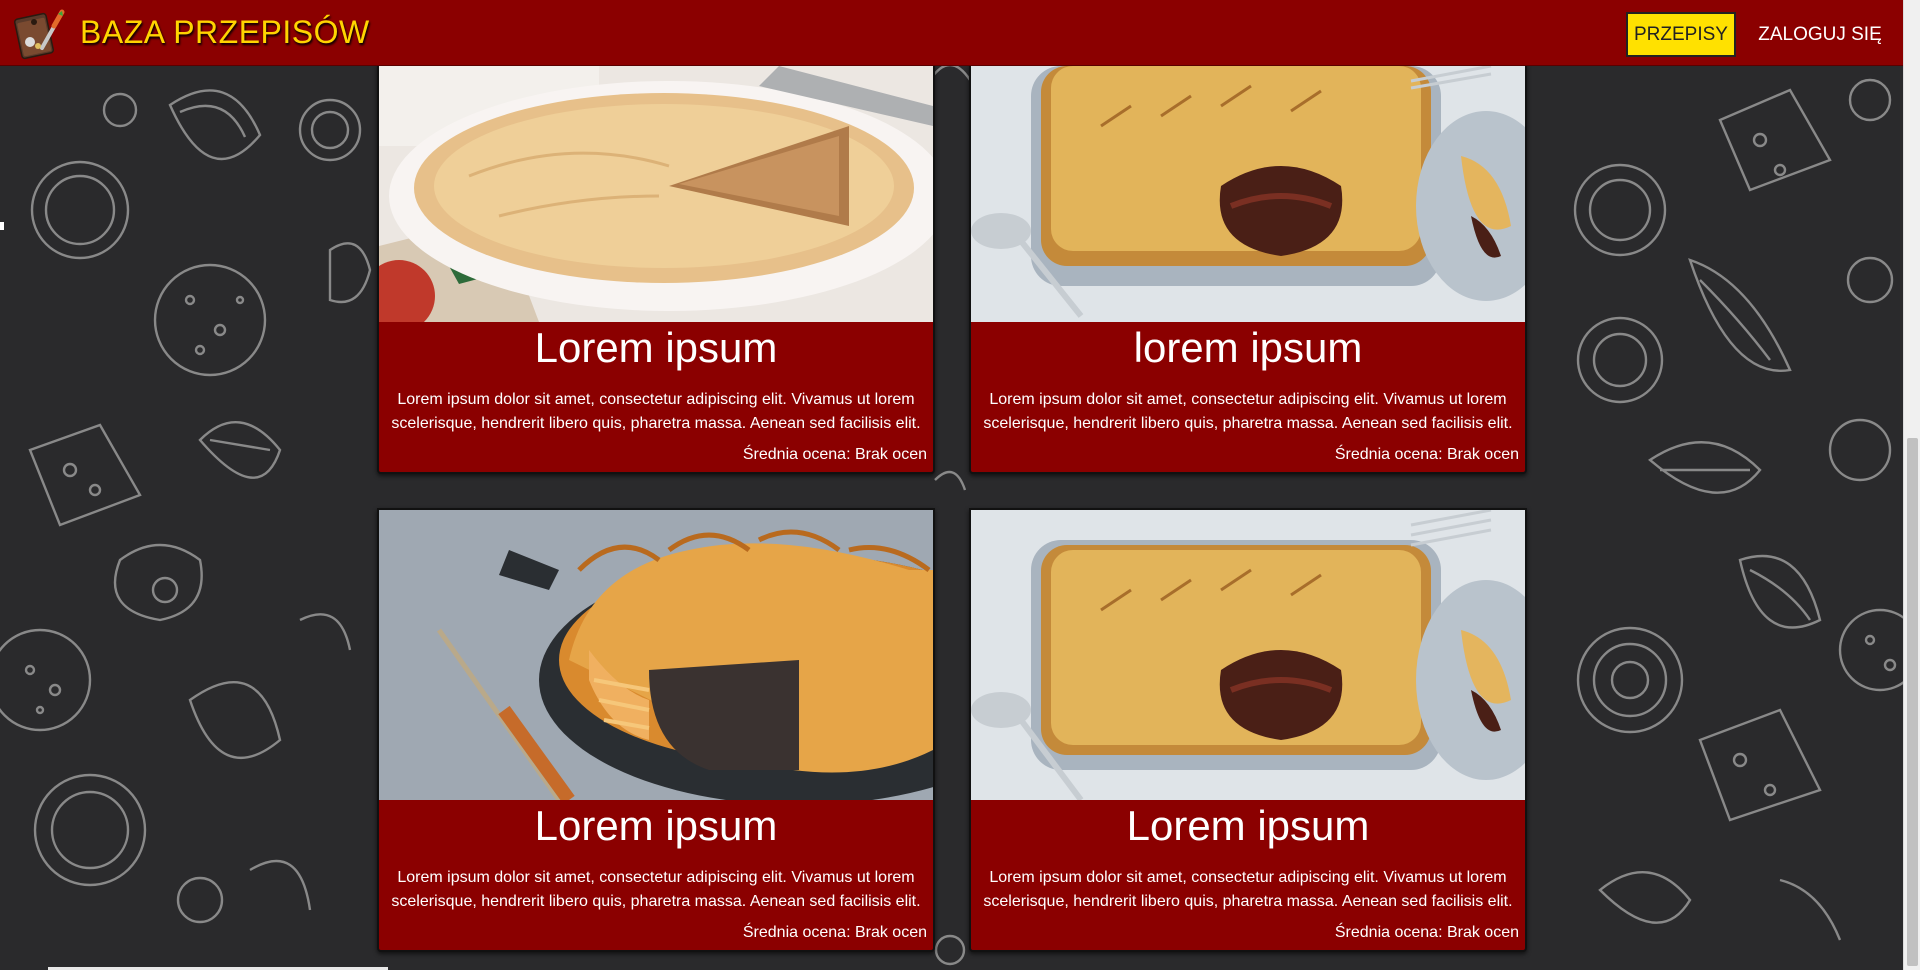 This screenshot has width=1920, height=970. I want to click on page-scrollbar, so click(1911, 485).